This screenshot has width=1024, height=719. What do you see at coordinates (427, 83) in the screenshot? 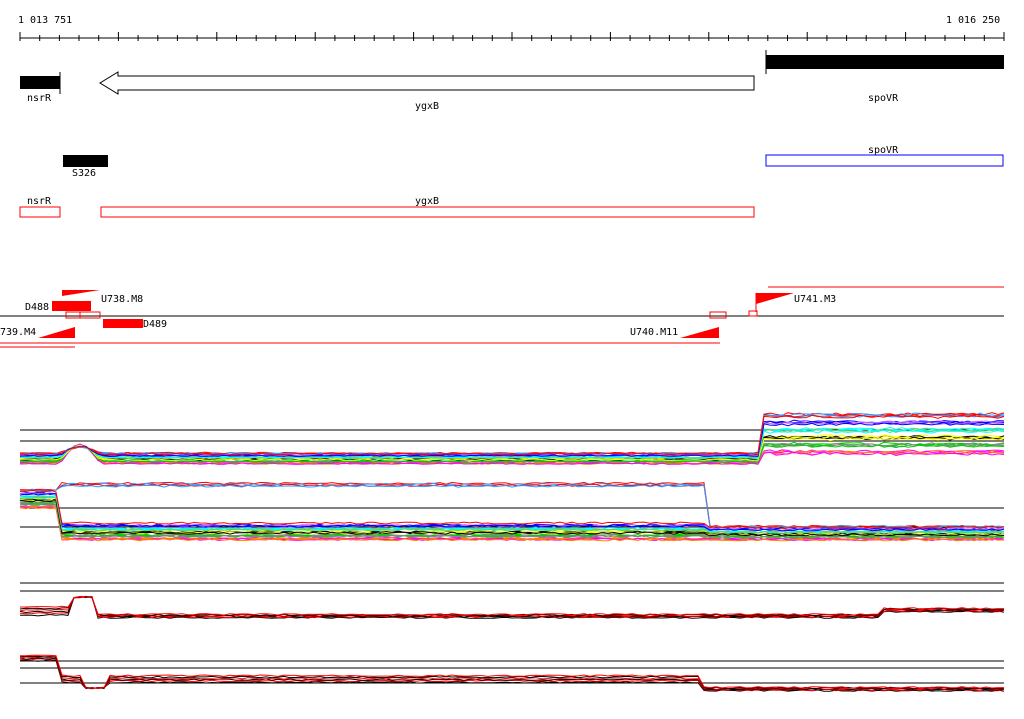
I see `gene-ygxB-arrow` at bounding box center [427, 83].